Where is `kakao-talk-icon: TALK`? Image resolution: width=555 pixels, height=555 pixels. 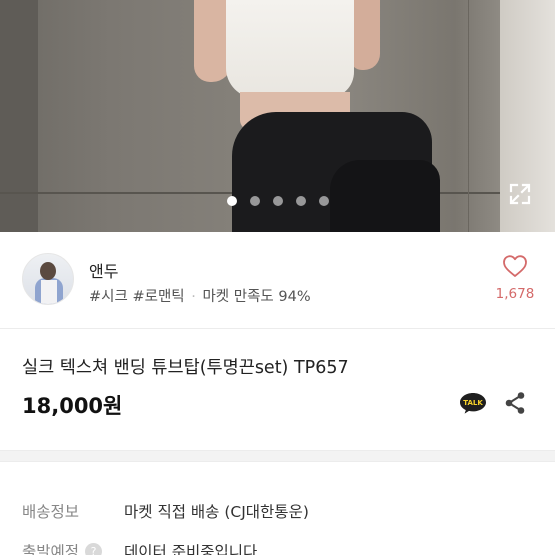 kakao-talk-icon: TALK is located at coordinates (473, 403).